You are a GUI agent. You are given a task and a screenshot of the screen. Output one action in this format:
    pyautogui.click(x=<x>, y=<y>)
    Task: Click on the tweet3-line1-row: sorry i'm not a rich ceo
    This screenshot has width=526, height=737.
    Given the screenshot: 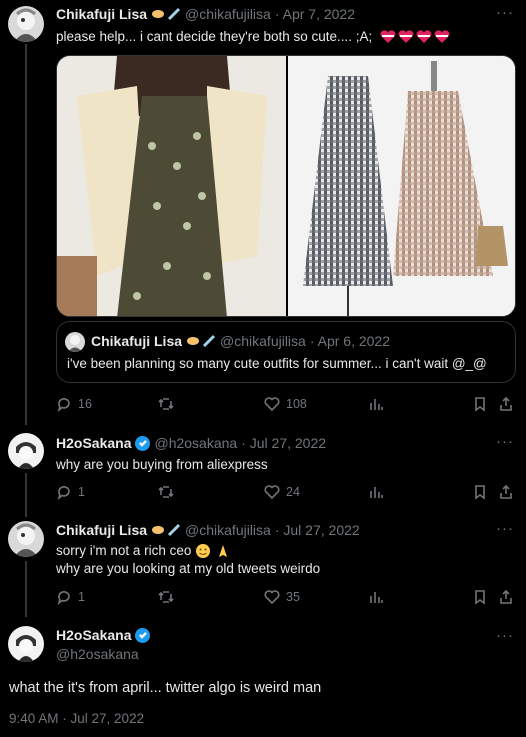 What is the action you would take?
    pyautogui.click(x=143, y=551)
    